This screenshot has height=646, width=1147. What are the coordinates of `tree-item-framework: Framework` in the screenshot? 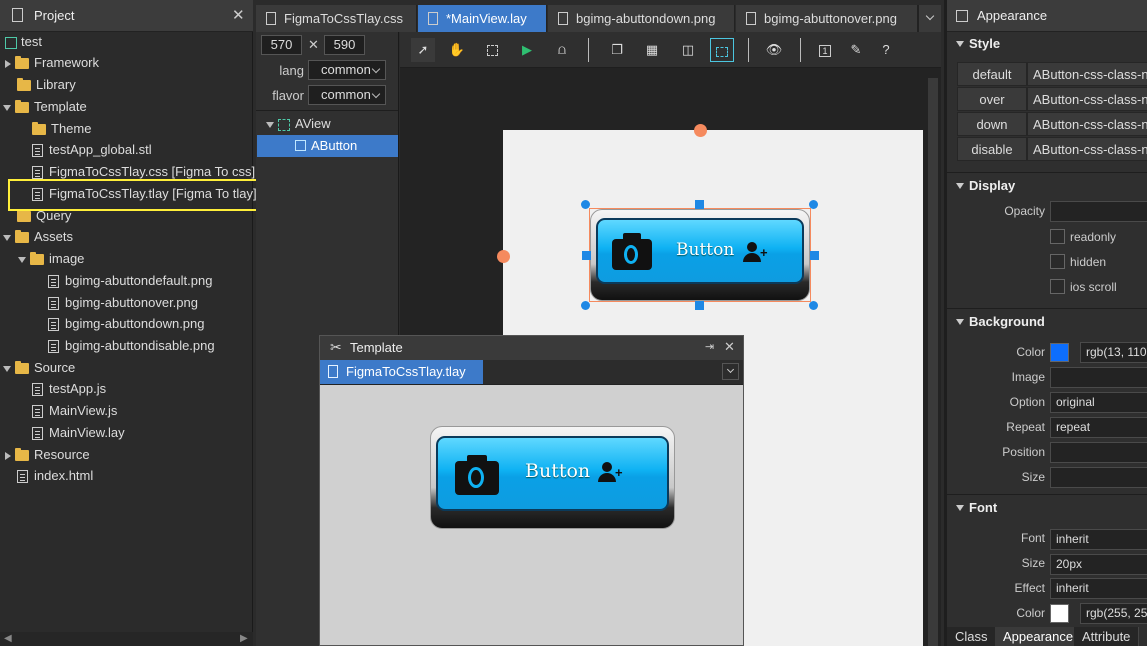 It's located at (52, 63).